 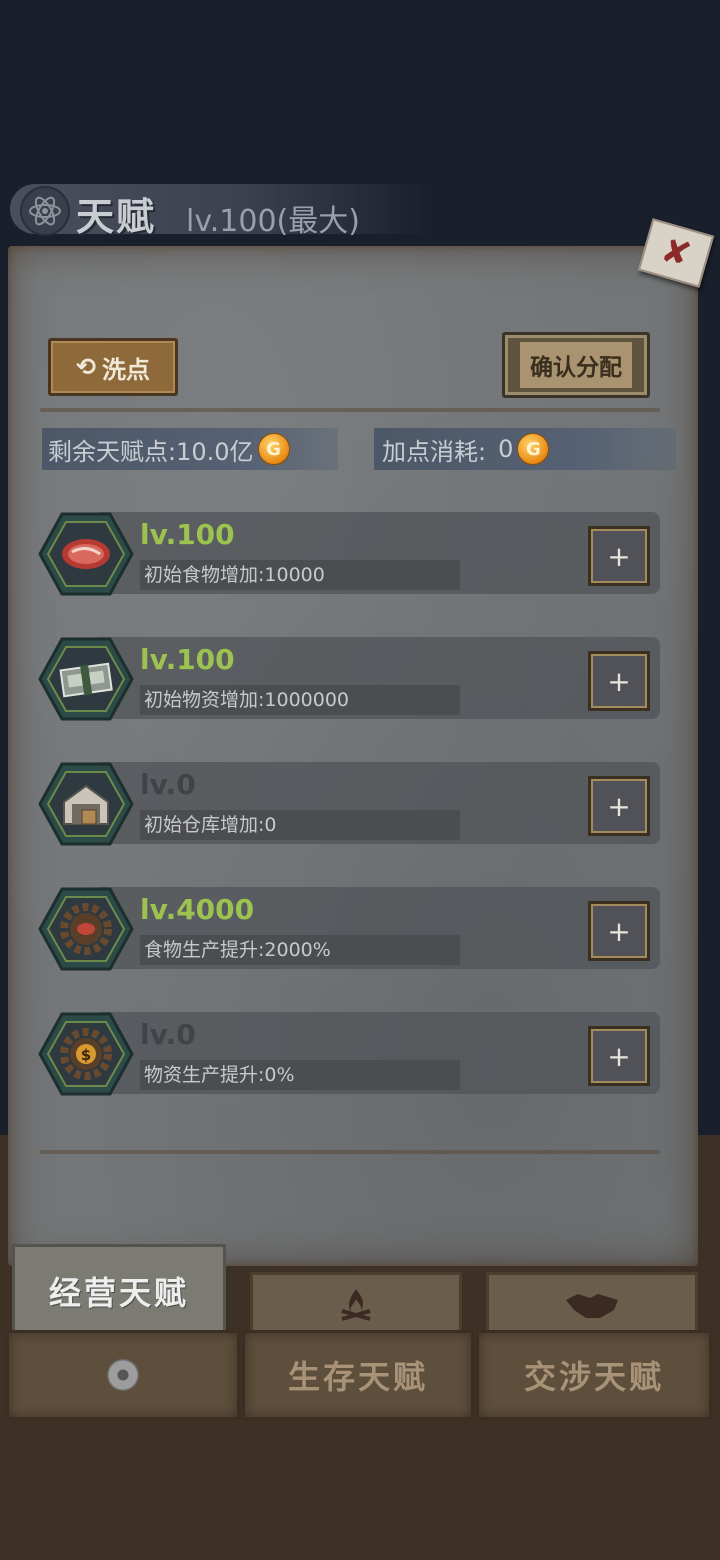 I want to click on campfire-icon, so click(x=356, y=1305).